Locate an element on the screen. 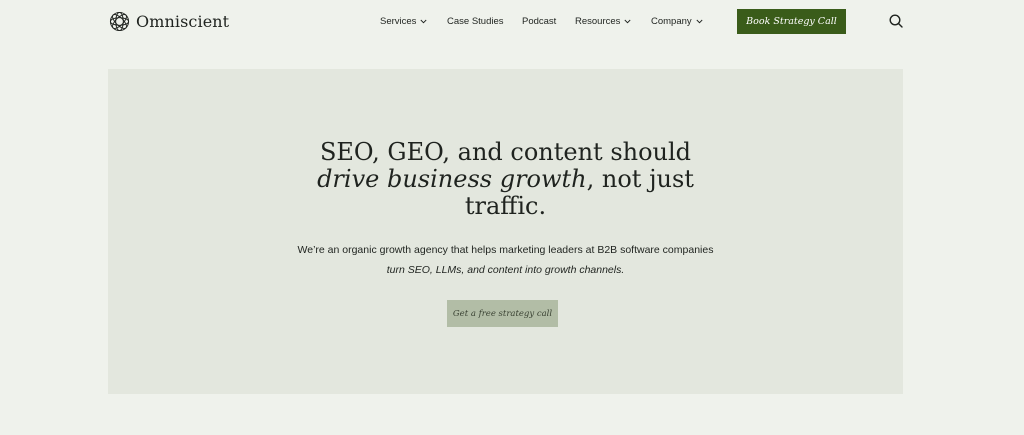 Image resolution: width=1024 pixels, height=435 pixels. search-icon is located at coordinates (896, 21).